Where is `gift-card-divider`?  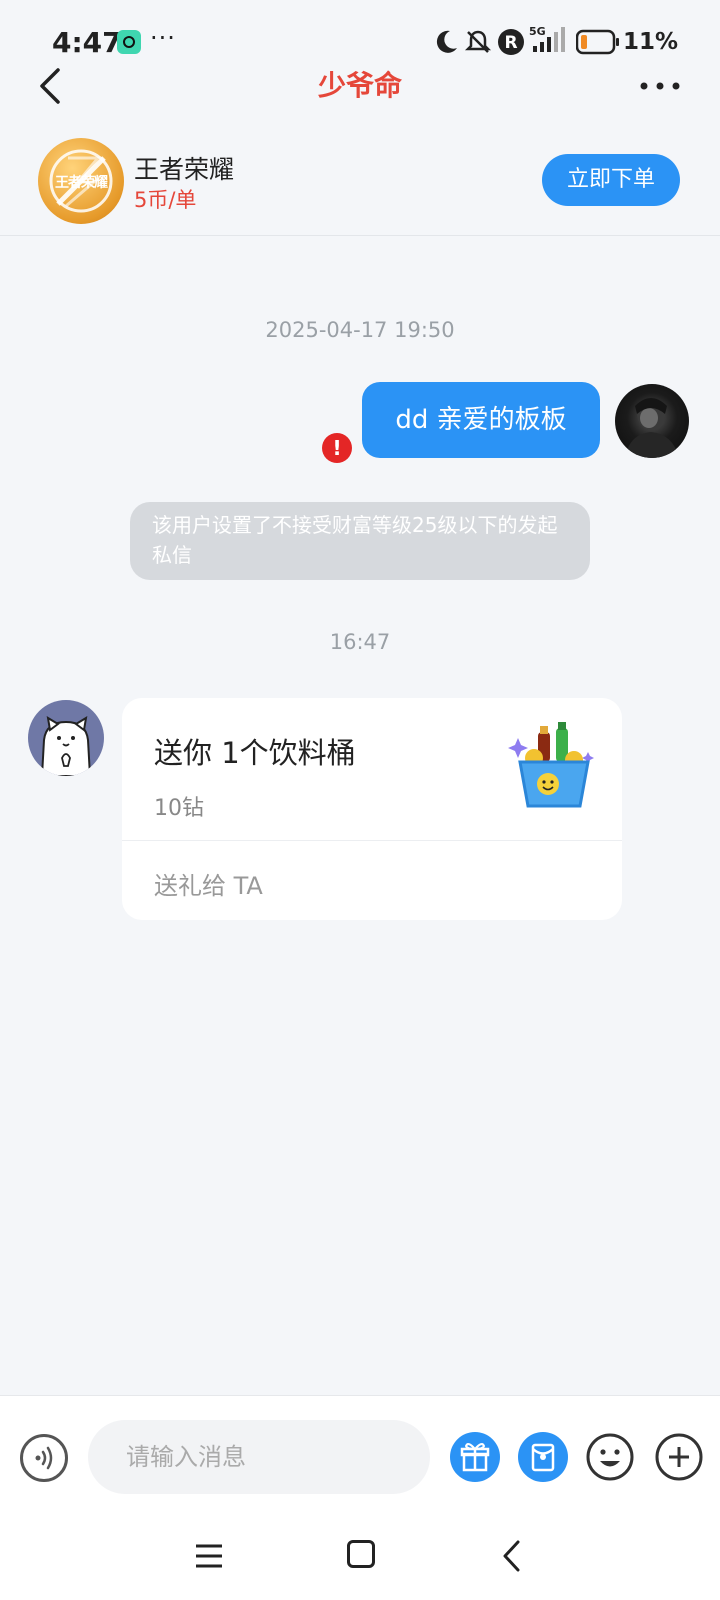 gift-card-divider is located at coordinates (372, 840).